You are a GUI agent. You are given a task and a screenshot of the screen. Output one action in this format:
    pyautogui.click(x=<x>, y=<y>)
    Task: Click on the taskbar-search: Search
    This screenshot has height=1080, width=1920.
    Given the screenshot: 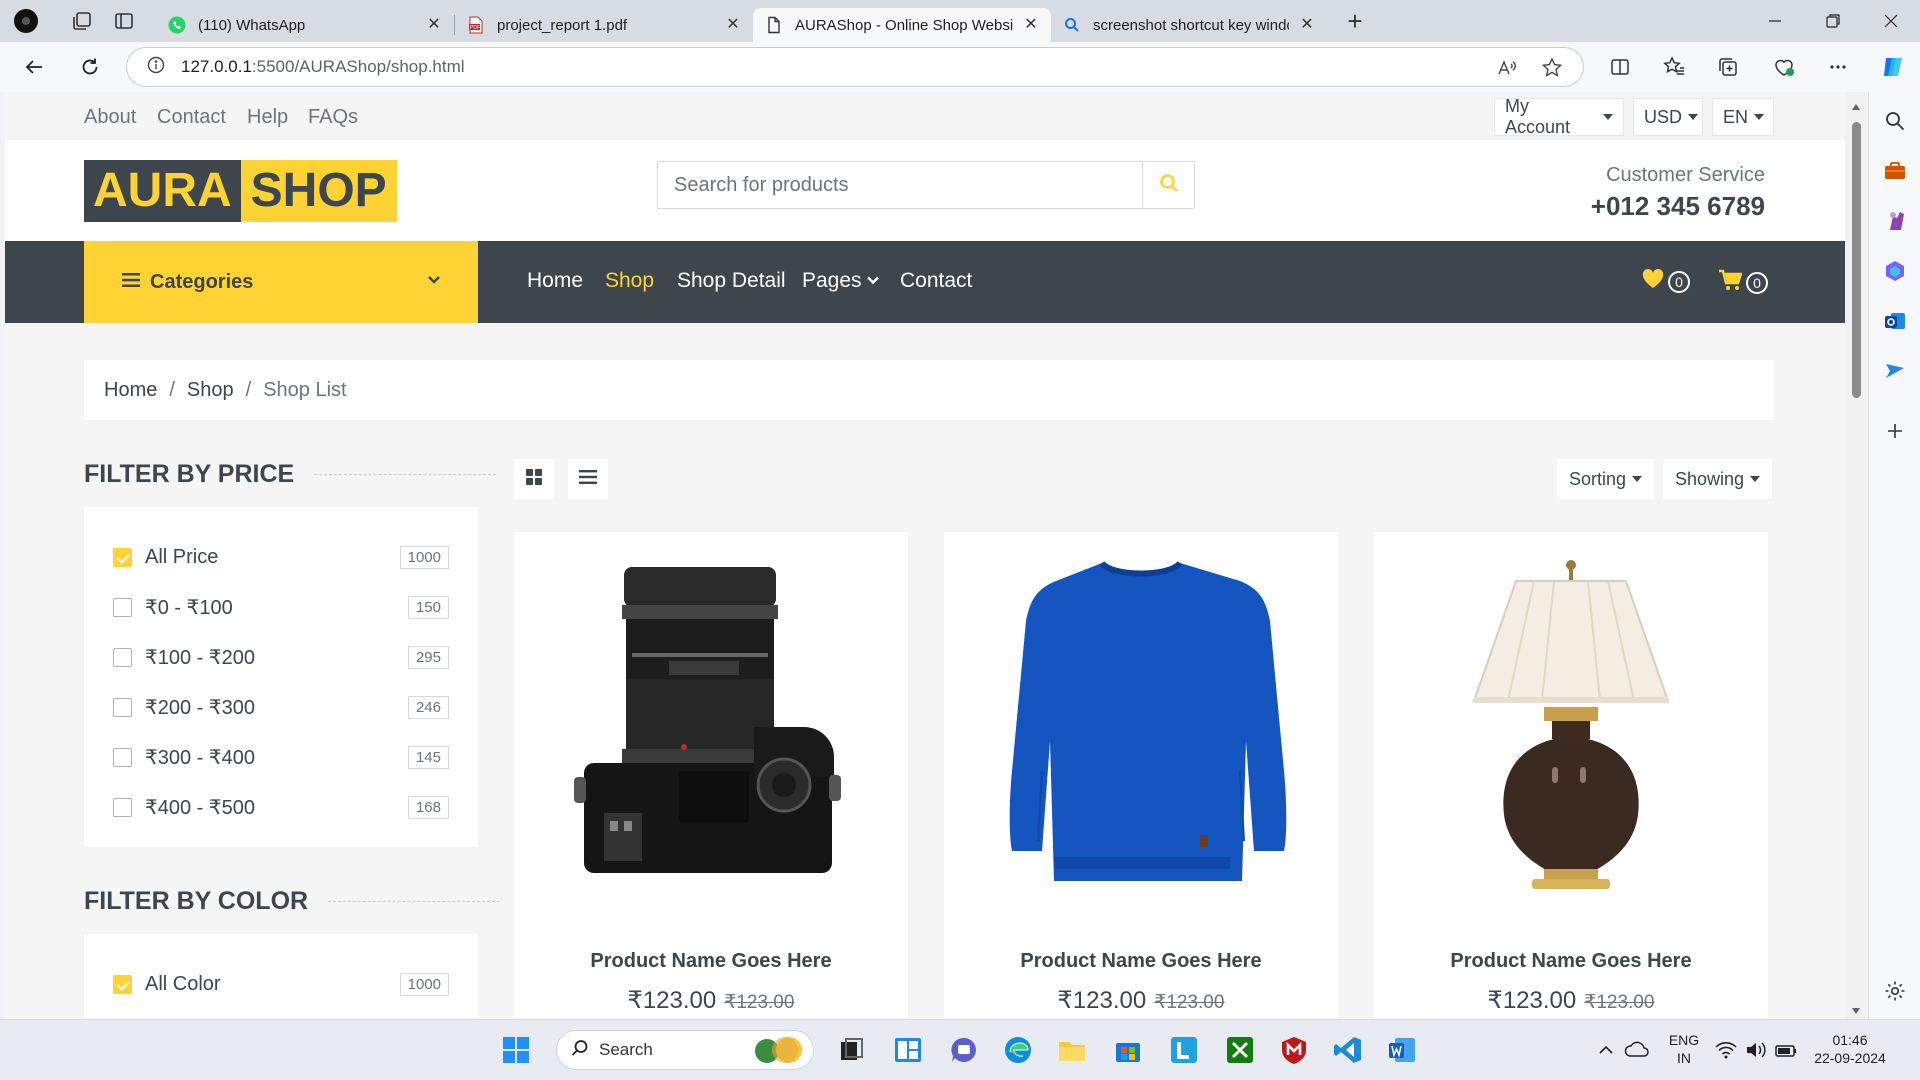 What is the action you would take?
    pyautogui.click(x=685, y=1050)
    